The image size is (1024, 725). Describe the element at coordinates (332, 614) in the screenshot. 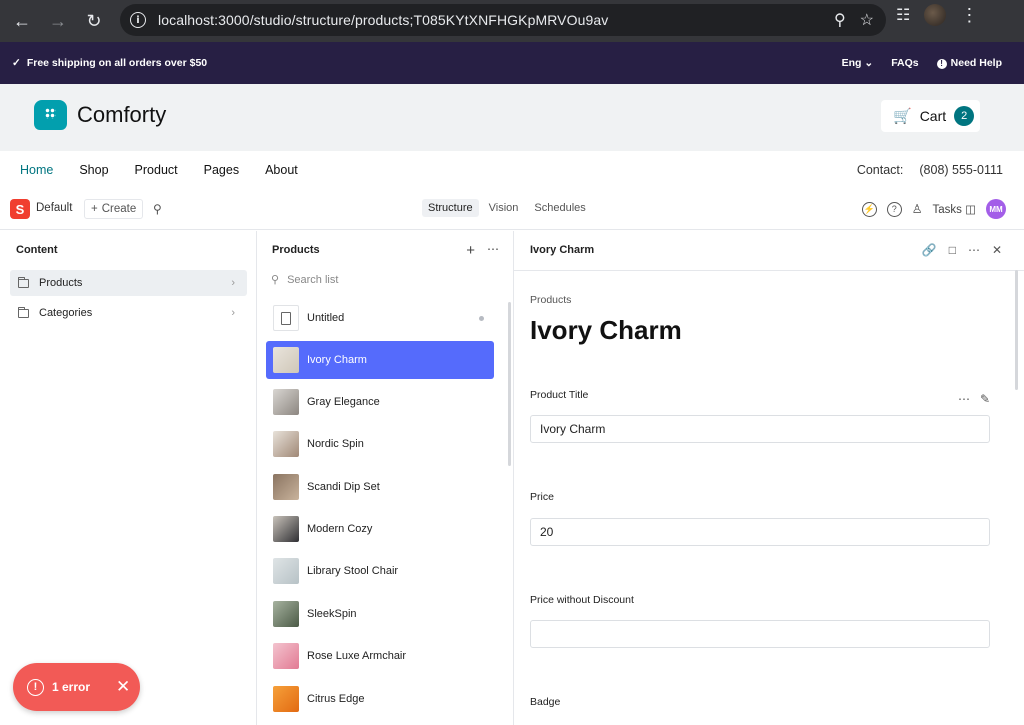

I see `list-item-label: SleekSpin` at that location.